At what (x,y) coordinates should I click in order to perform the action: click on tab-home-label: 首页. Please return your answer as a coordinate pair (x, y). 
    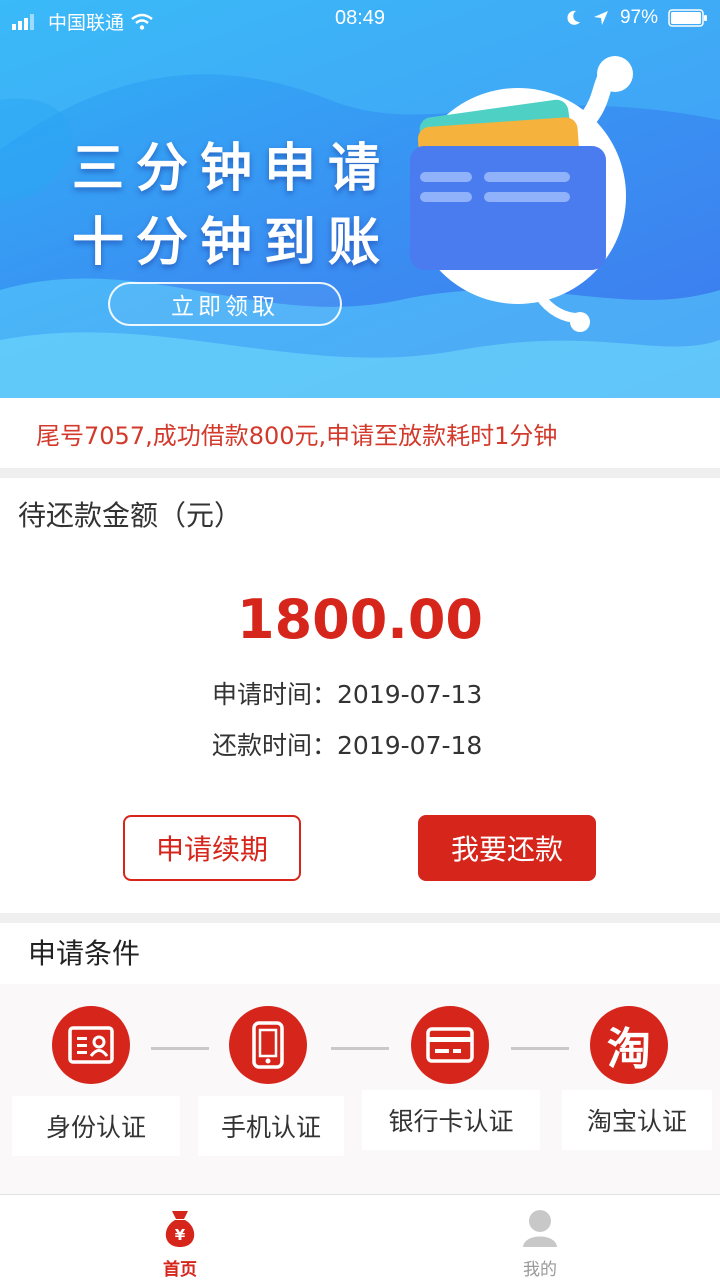
    Looking at the image, I should click on (180, 1270).